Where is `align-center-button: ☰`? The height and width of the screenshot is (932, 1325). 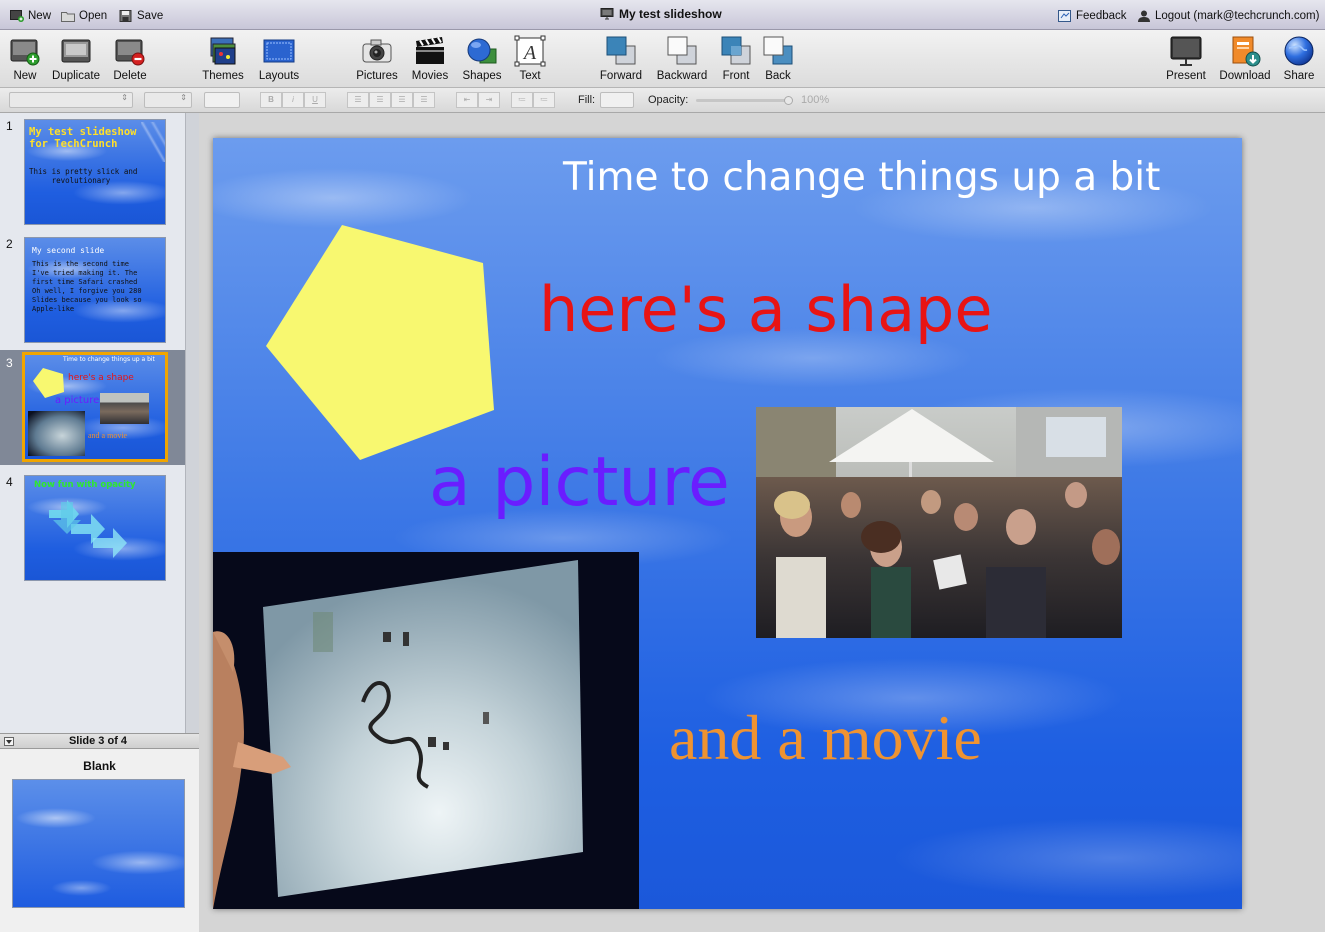
align-center-button: ☰ is located at coordinates (380, 100).